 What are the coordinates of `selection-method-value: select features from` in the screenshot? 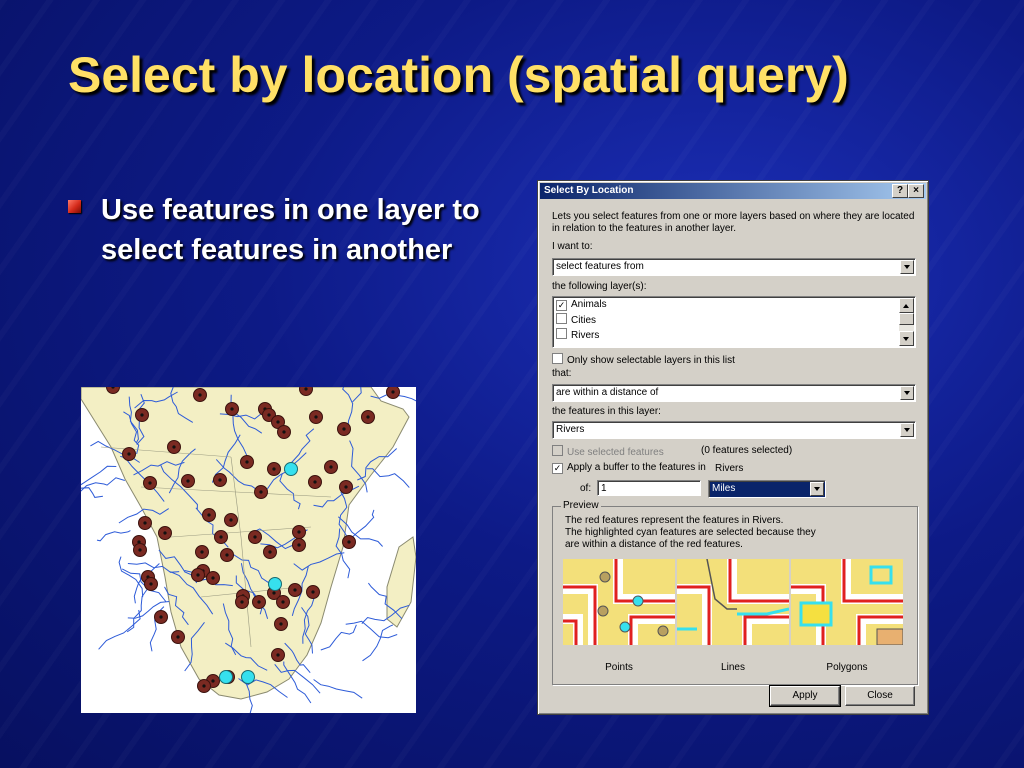 It's located at (600, 266).